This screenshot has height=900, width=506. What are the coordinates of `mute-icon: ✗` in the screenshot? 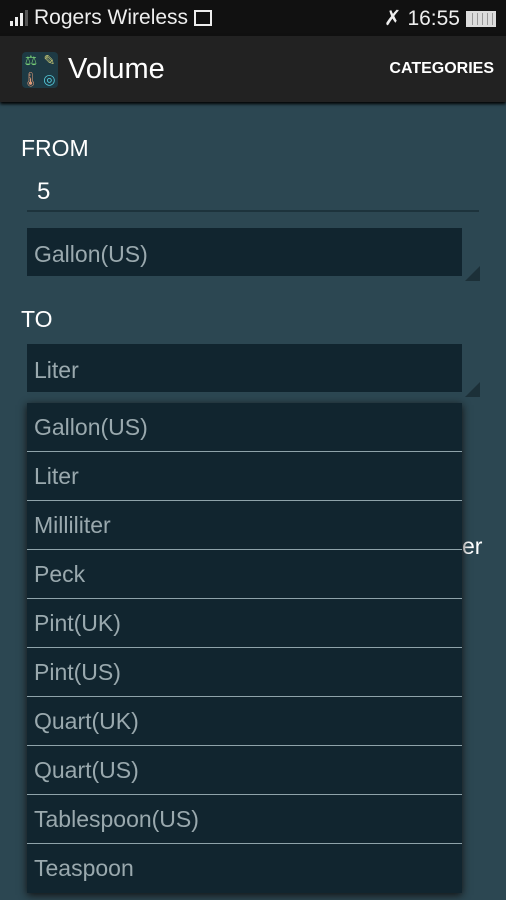 It's located at (392, 18).